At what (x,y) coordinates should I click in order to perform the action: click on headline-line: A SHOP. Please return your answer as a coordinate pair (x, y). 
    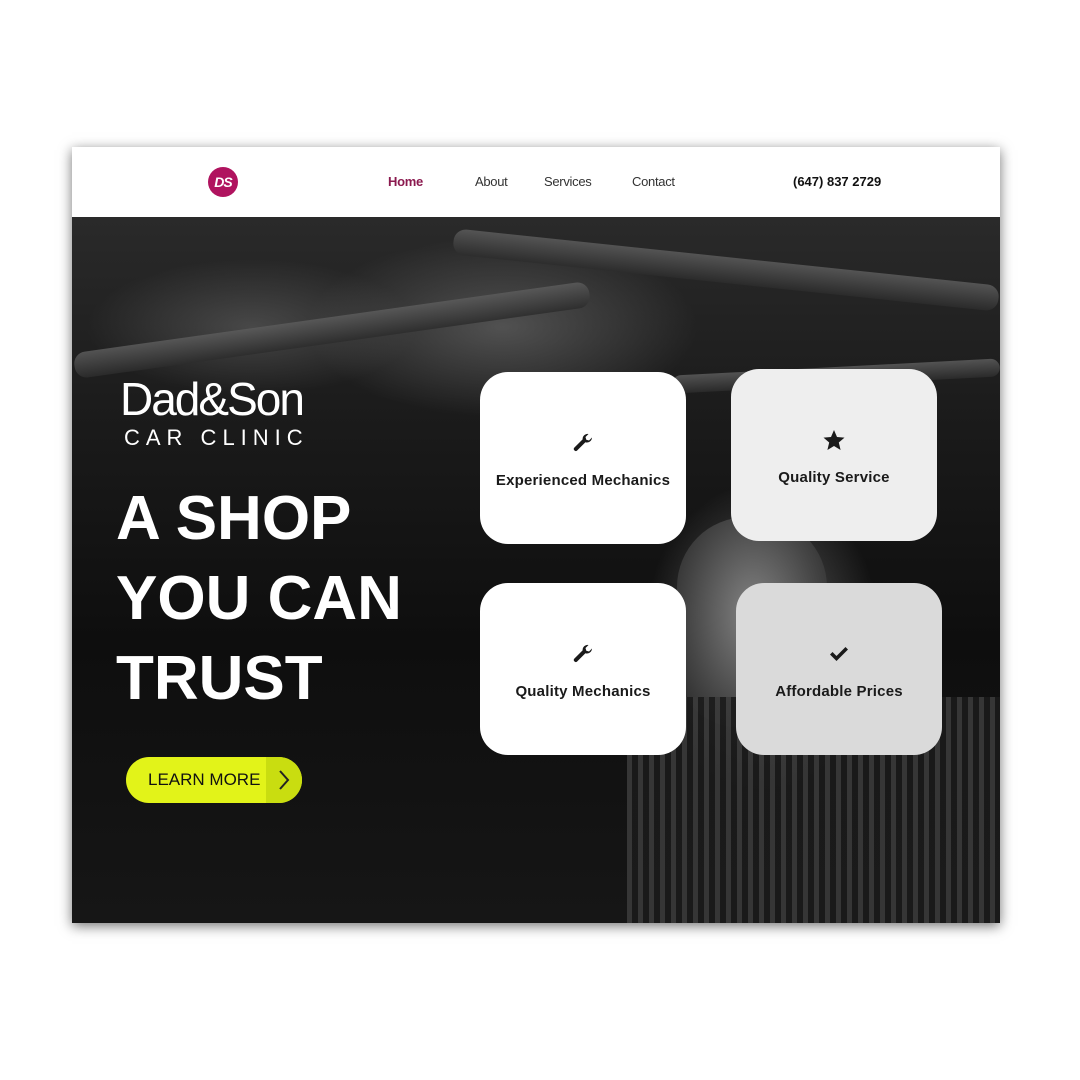
    Looking at the image, I should click on (234, 518).